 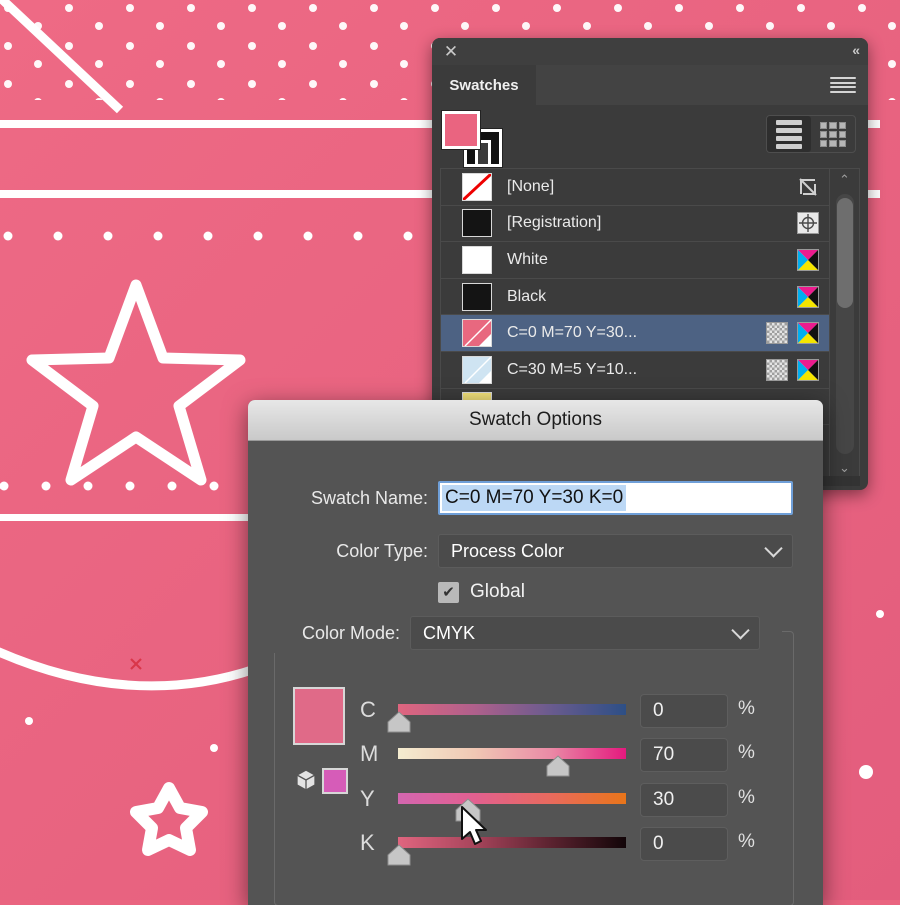 I want to click on swatch-name-value: C=0 M=70 Y=30 K=0, so click(x=534, y=498).